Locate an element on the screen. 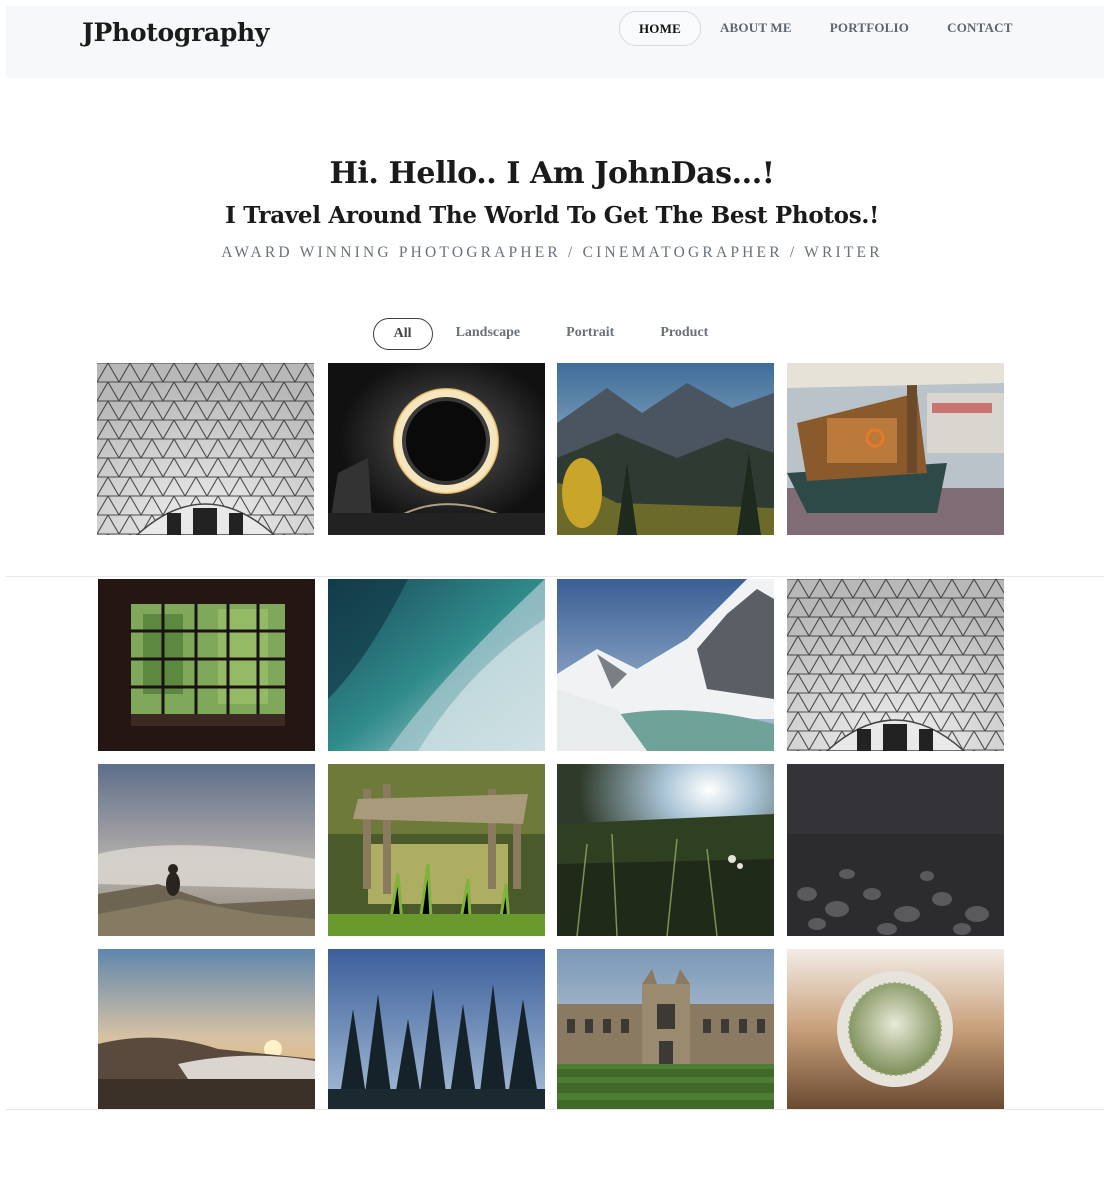 This screenshot has width=1104, height=1178. meadow-sunlight-photo is located at coordinates (665, 850).